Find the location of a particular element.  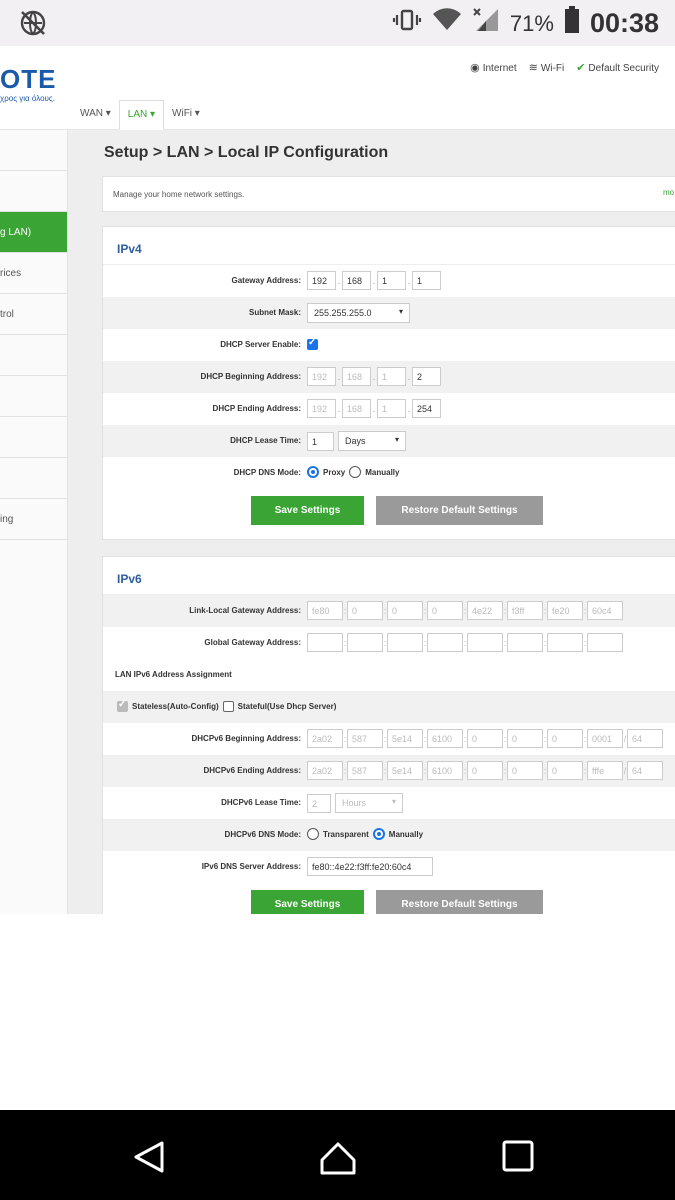

gateway-octet-3: 1 is located at coordinates (391, 280).